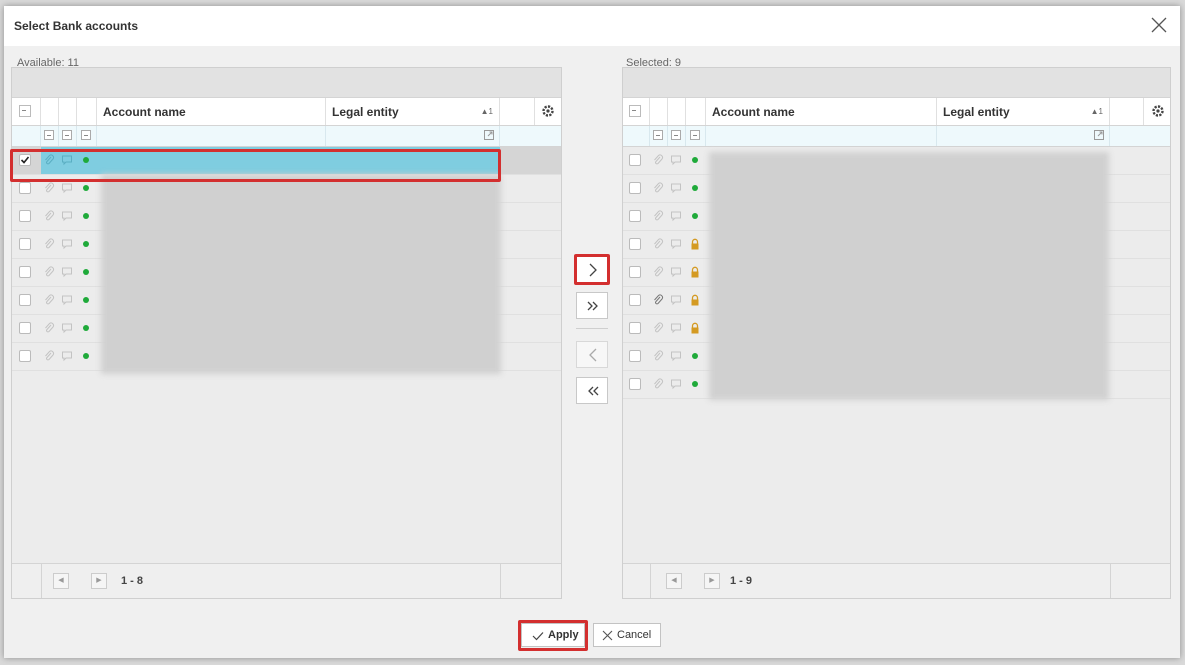  I want to click on move-left-icon, so click(593, 355).